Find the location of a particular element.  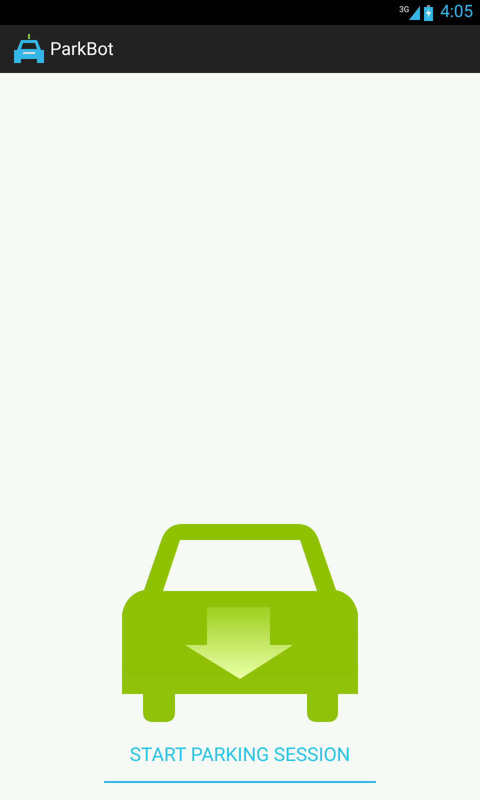

battery-charging-icon is located at coordinates (429, 12).